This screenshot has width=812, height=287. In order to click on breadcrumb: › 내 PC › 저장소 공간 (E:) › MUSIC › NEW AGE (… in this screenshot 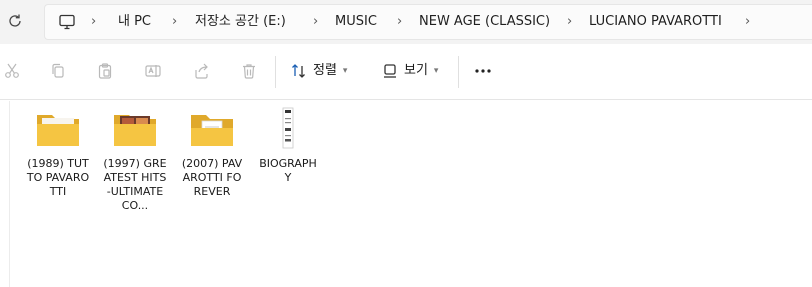, I will do `click(428, 22)`.